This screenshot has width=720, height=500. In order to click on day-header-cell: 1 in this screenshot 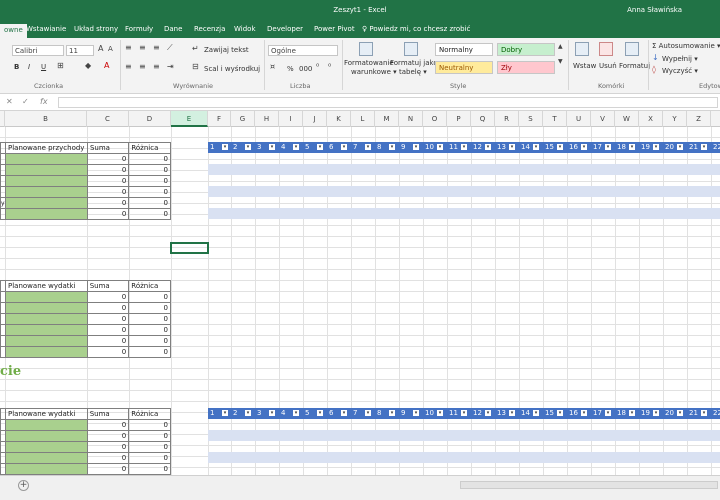, I will do `click(212, 147)`.